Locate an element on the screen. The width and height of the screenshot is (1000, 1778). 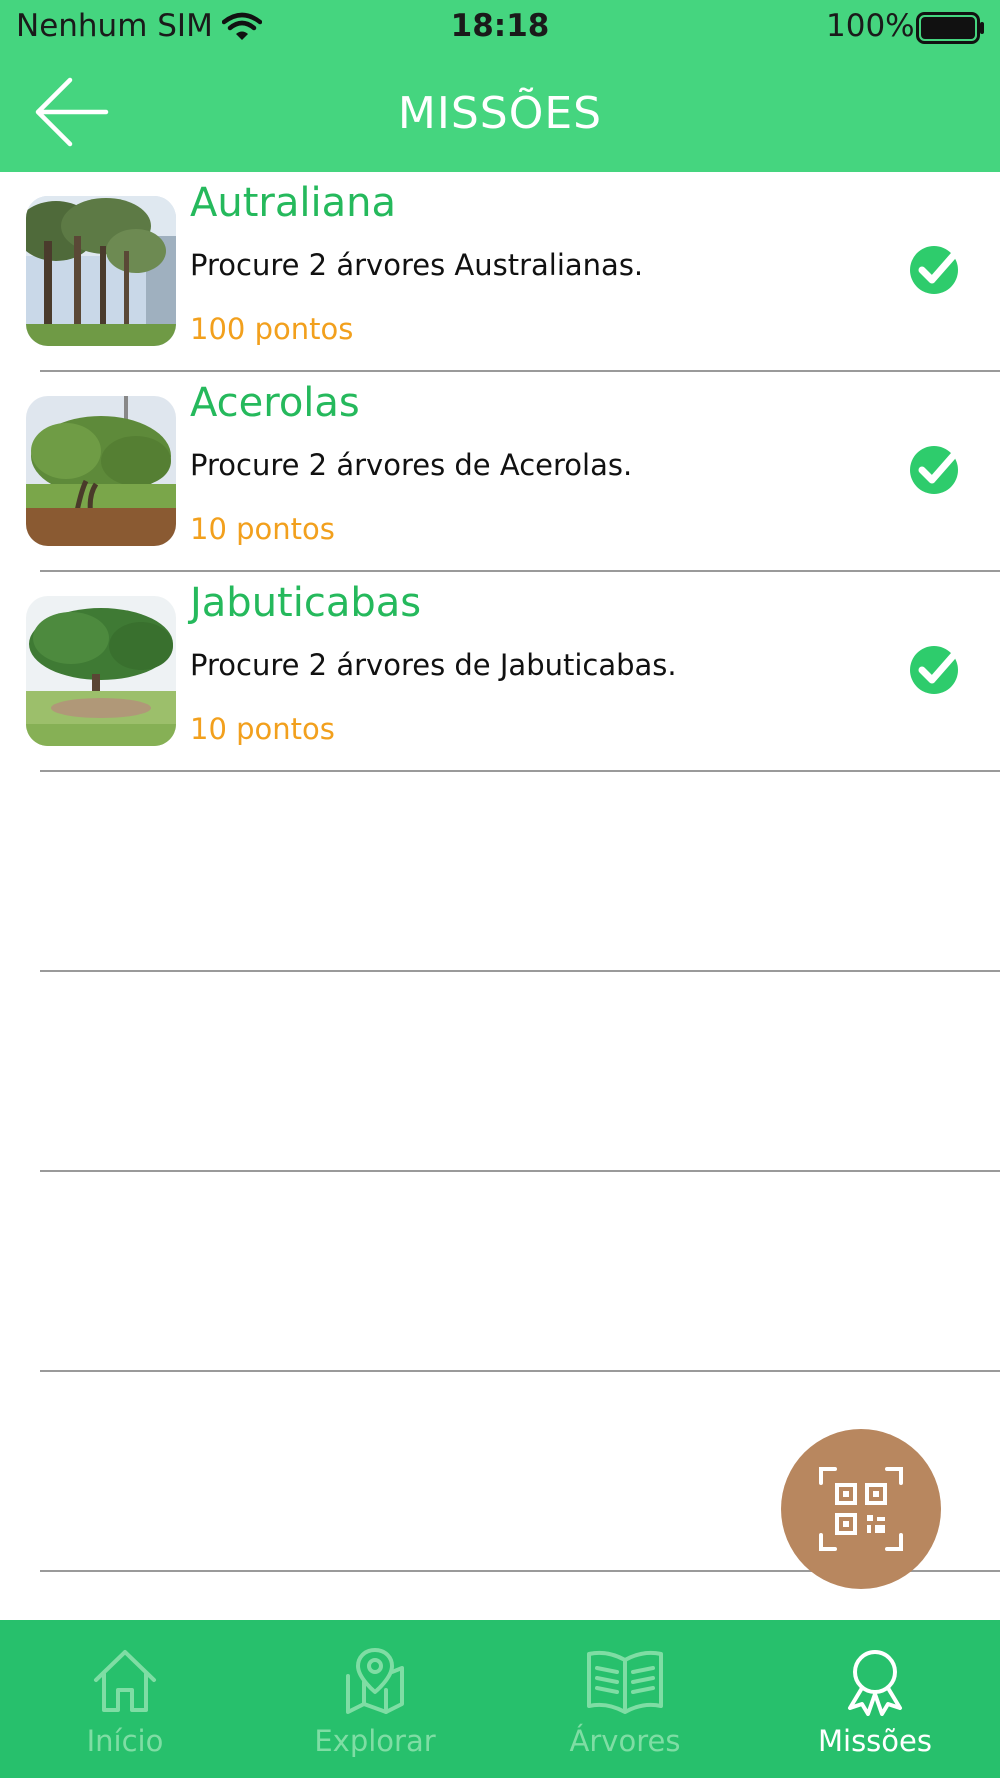
tab-arvores: Árvores is located at coordinates (625, 1699).